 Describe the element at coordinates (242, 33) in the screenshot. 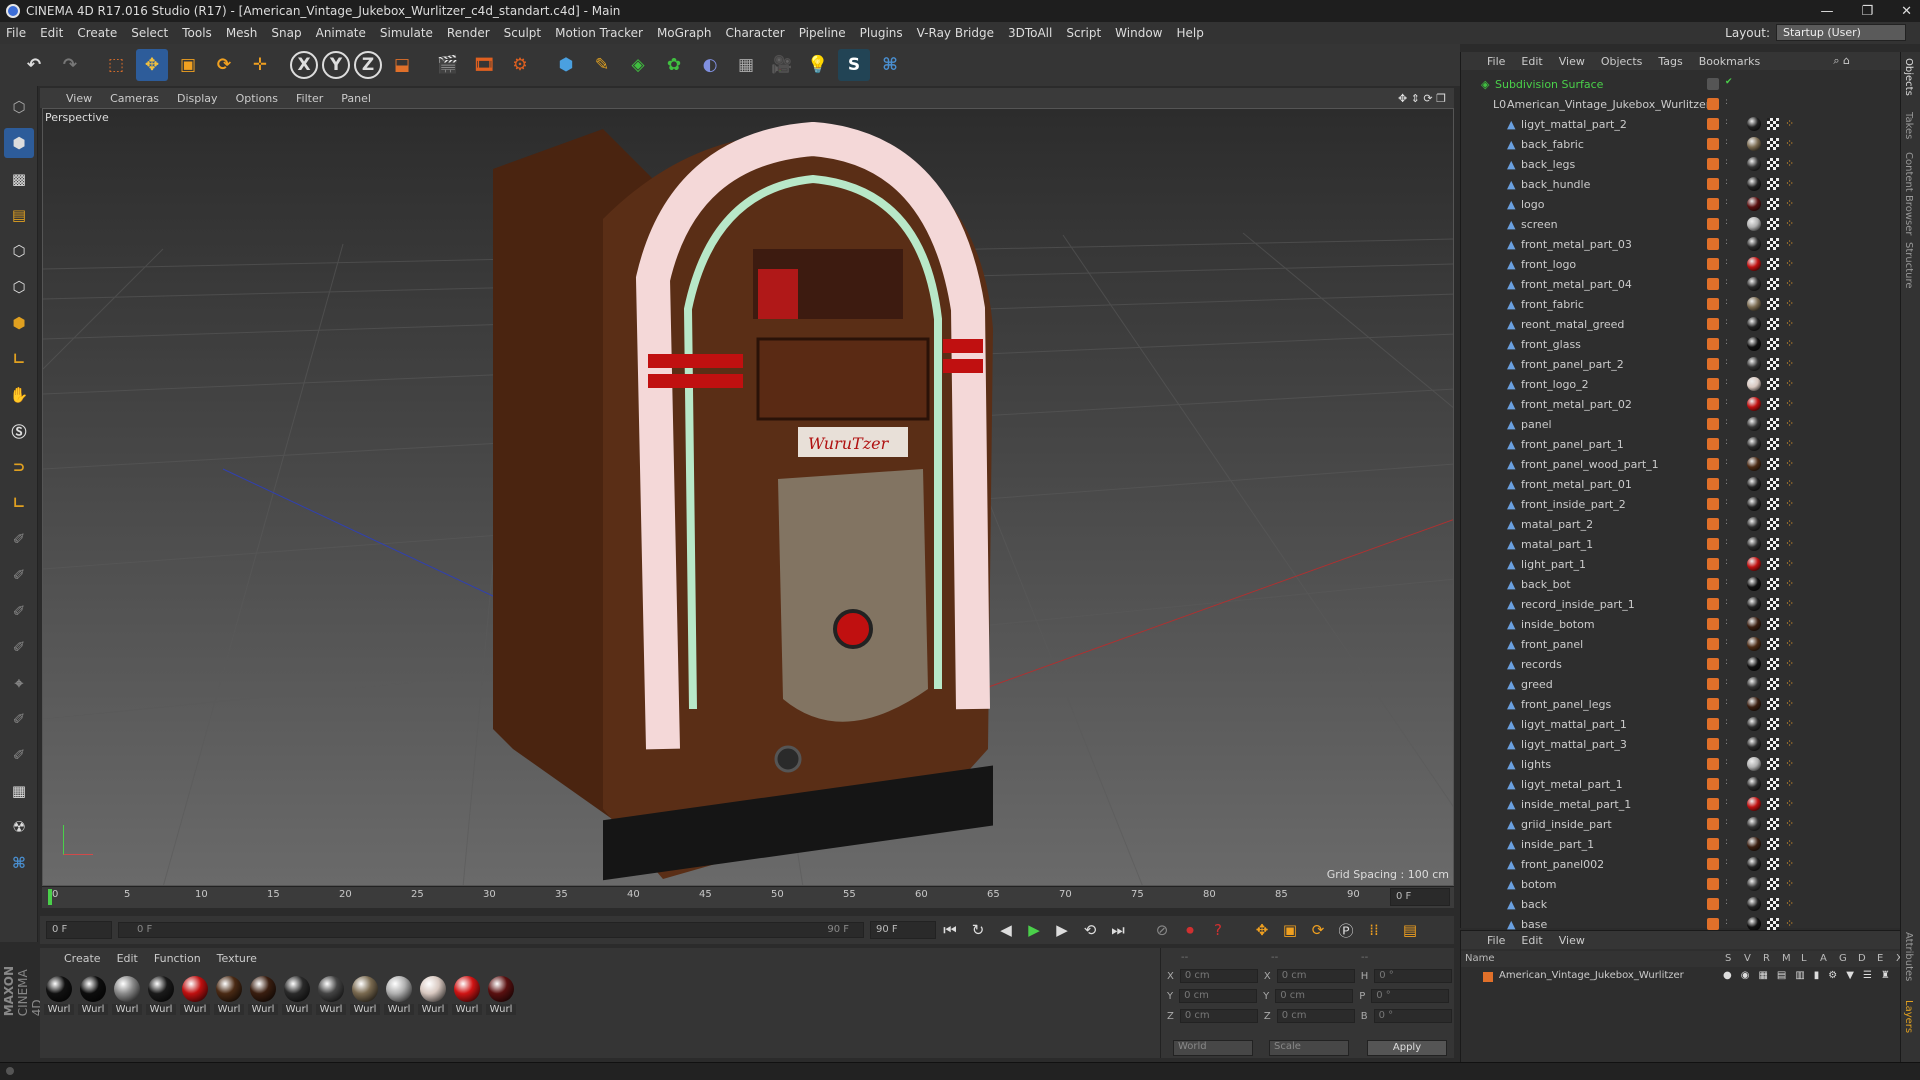

I see `menu-mesh: Mesh` at that location.